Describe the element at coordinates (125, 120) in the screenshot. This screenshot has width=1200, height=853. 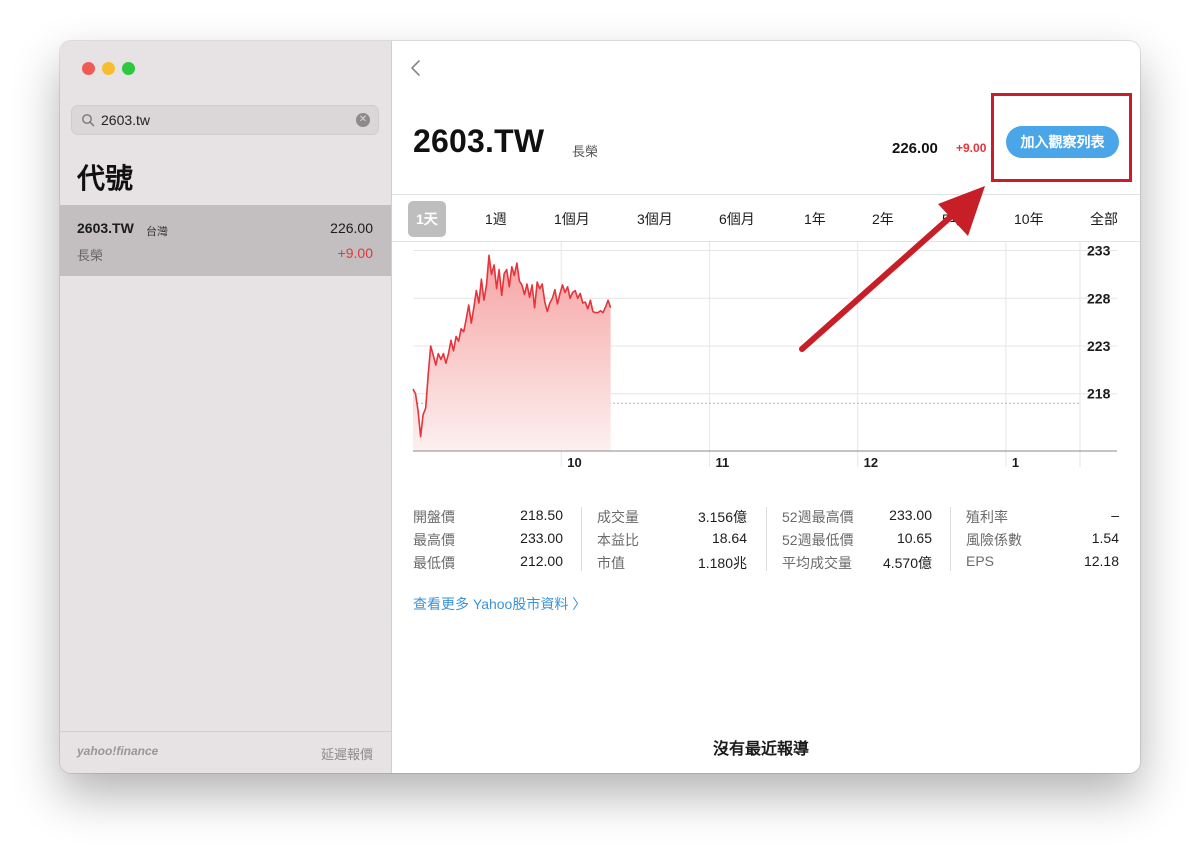
I see `search-input: 2603.tw` at that location.